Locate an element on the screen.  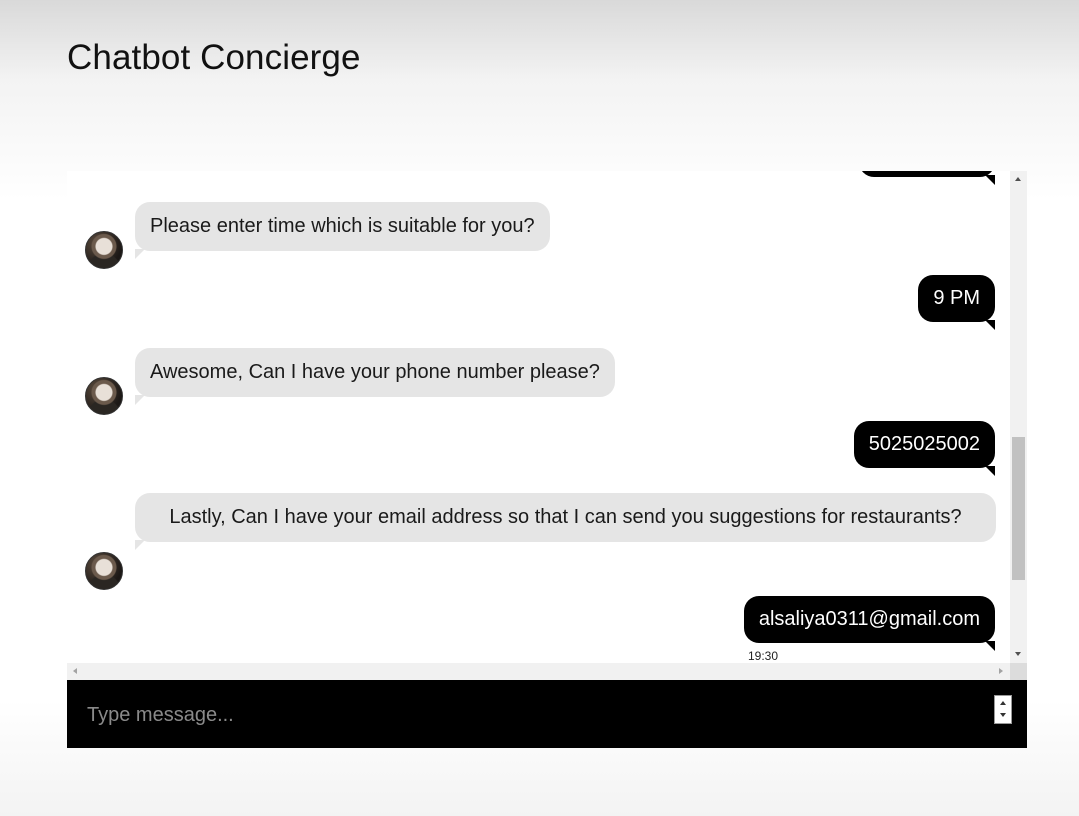
message-input is located at coordinates (537, 715).